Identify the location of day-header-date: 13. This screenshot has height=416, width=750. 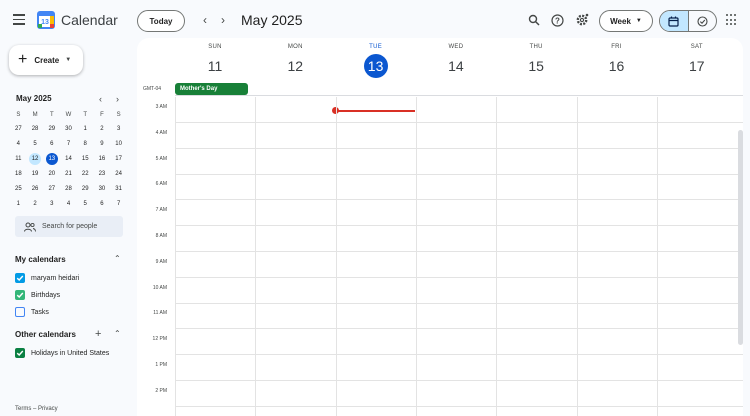
(376, 66).